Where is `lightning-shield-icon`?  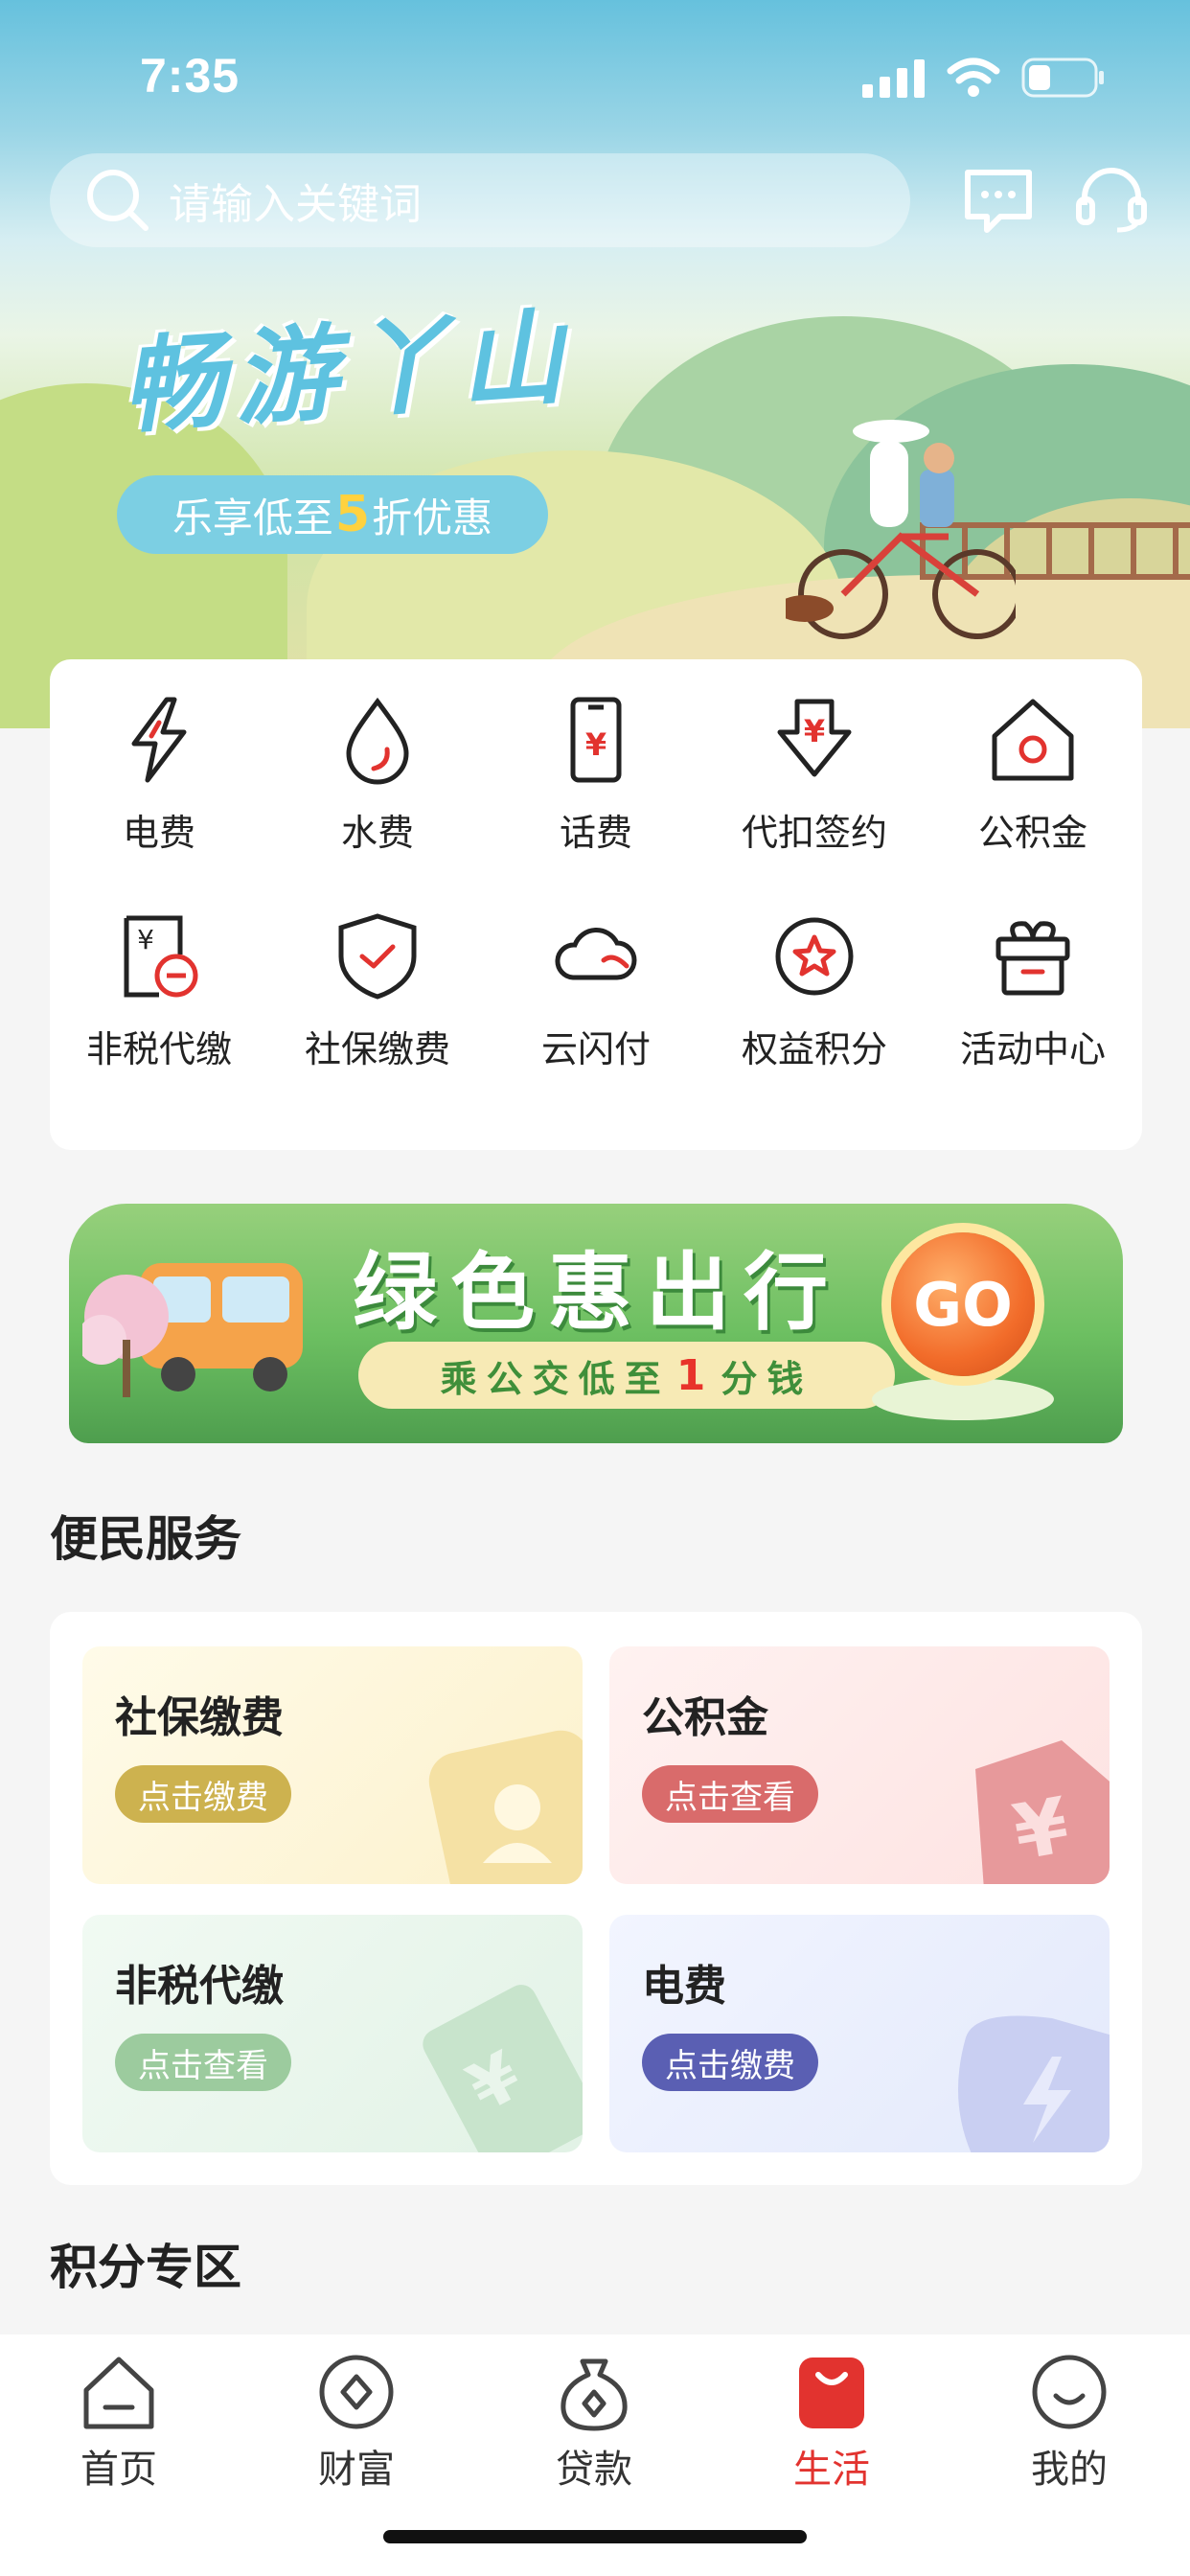 lightning-shield-icon is located at coordinates (1034, 2083).